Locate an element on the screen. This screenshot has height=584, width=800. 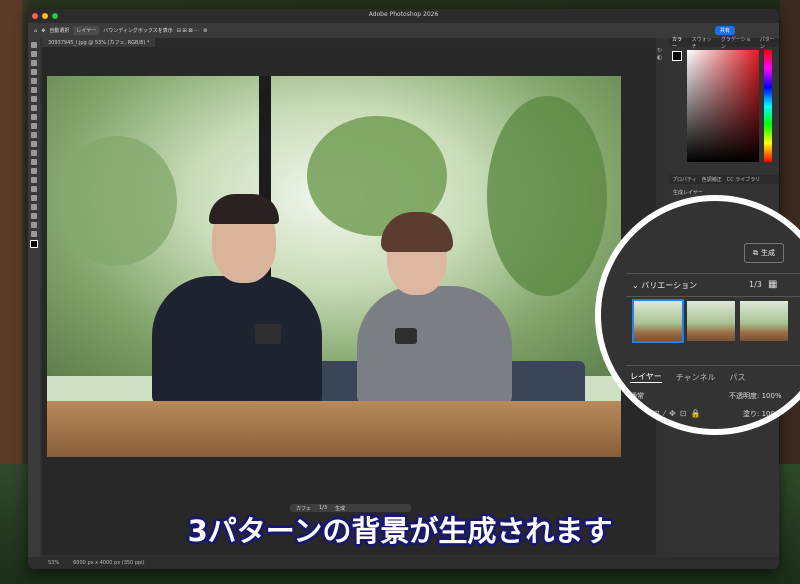
tab-adjustments: 色調補正 is located at coordinates (712, 179).